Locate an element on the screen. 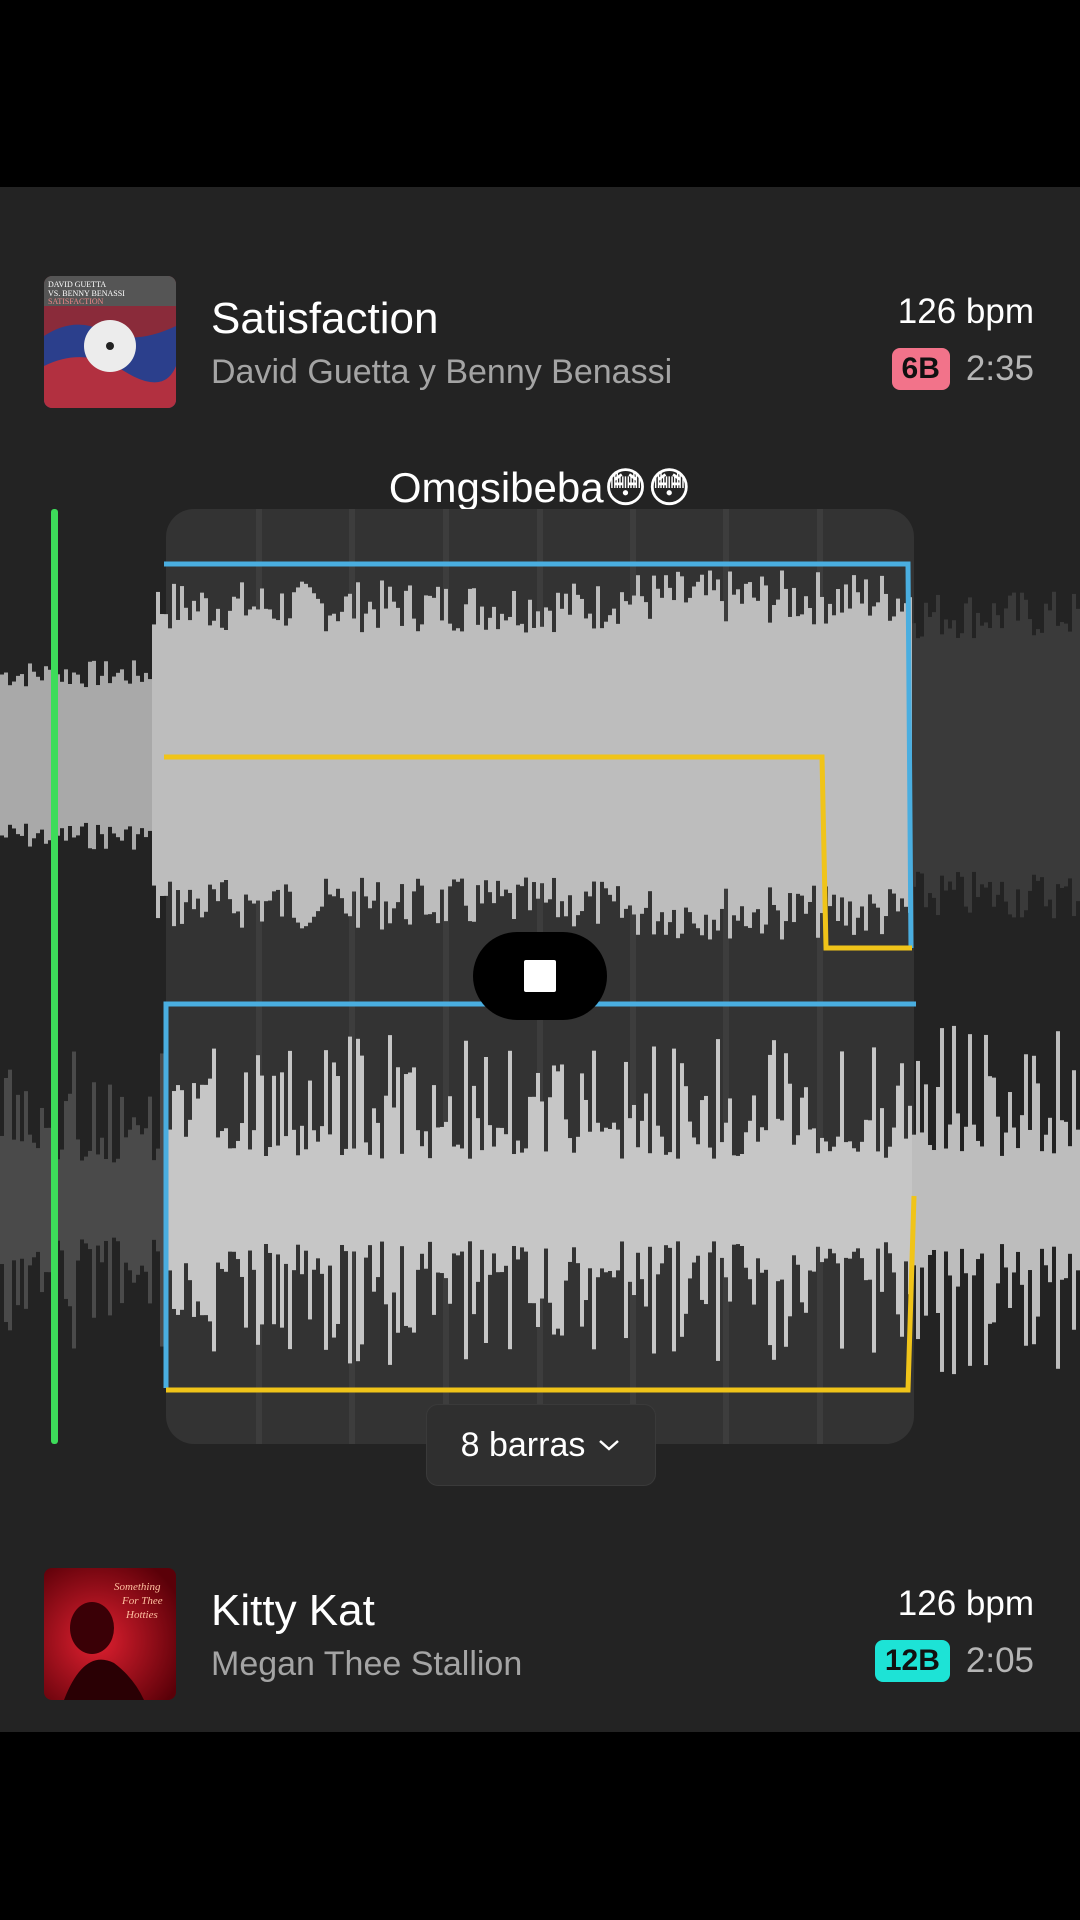 The width and height of the screenshot is (1080, 1920). svg-text: Something is located at coordinates (137, 1587).